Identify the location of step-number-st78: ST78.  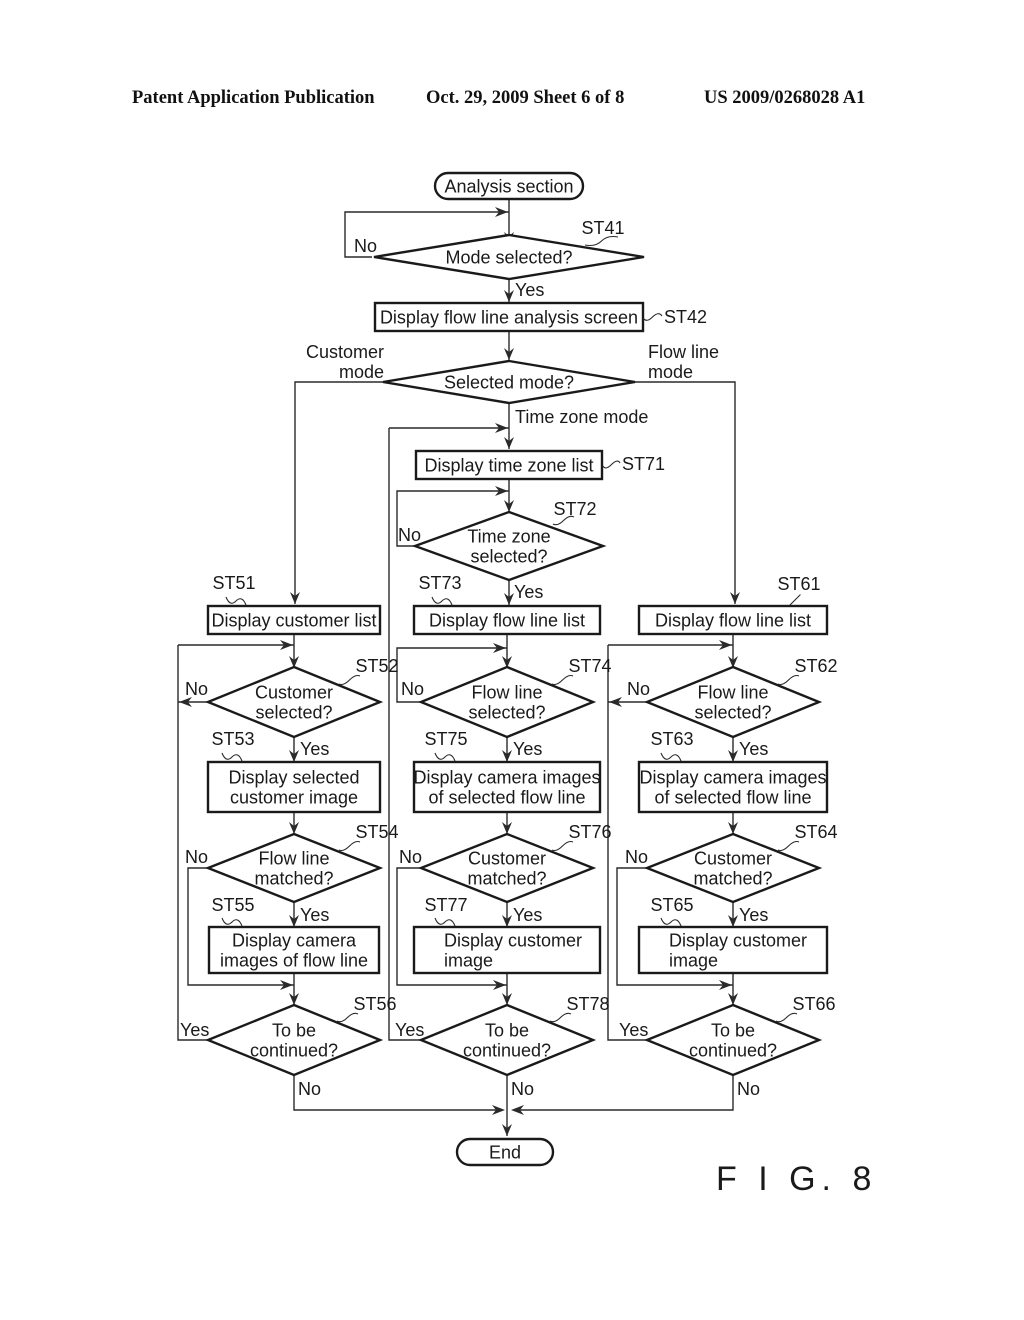
(587, 1004).